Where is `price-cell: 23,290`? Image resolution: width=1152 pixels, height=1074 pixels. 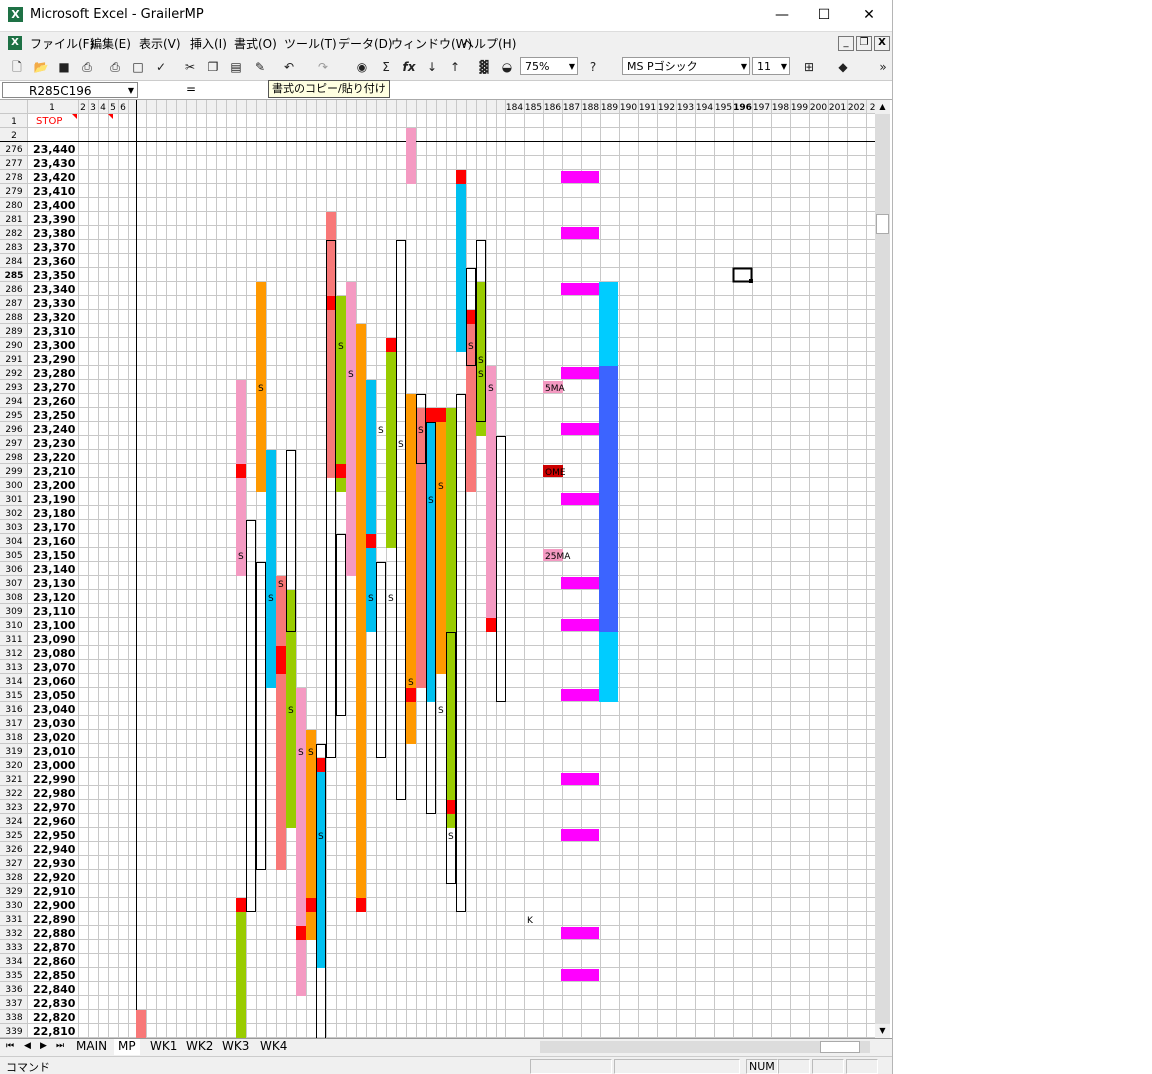
price-cell: 23,290 is located at coordinates (54, 359).